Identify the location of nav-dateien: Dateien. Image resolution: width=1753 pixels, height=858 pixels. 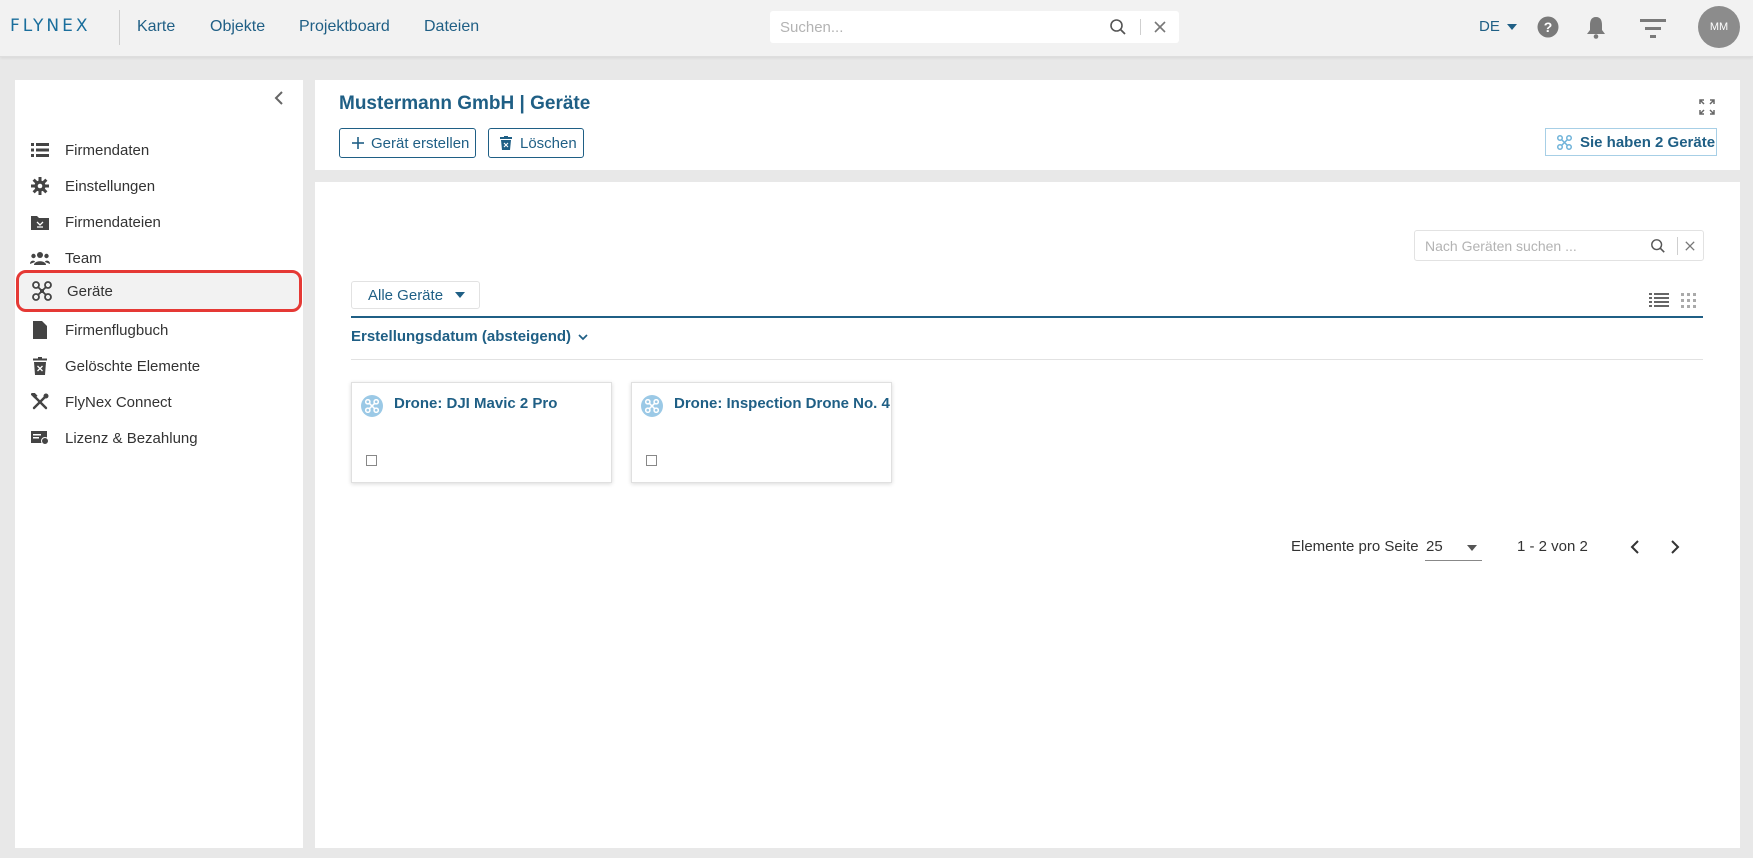
(451, 27).